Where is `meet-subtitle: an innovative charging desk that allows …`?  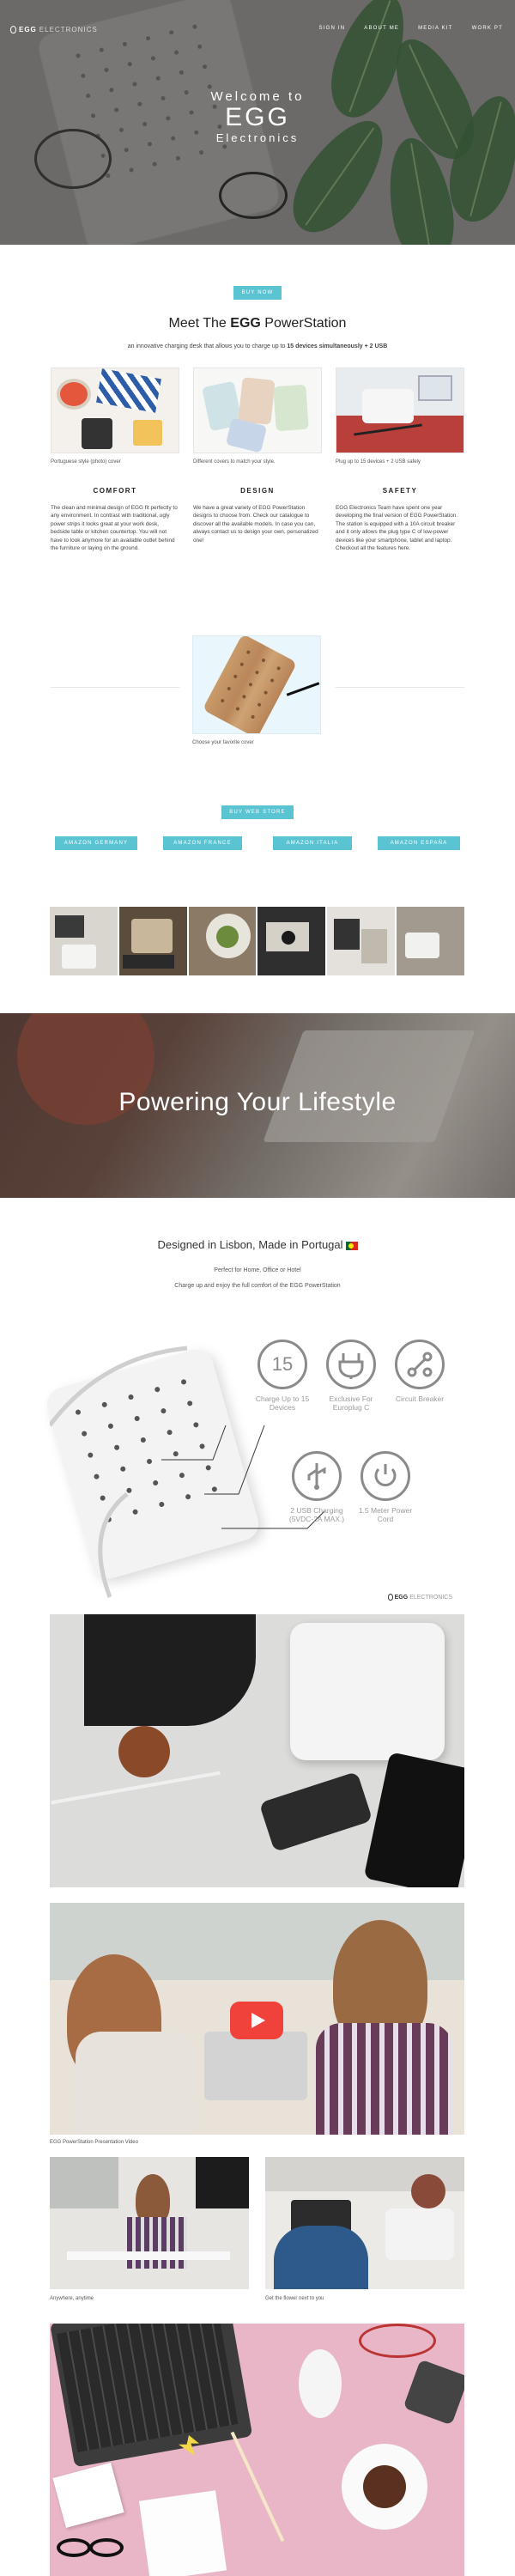
meet-subtitle: an innovative charging desk that allows … is located at coordinates (257, 346).